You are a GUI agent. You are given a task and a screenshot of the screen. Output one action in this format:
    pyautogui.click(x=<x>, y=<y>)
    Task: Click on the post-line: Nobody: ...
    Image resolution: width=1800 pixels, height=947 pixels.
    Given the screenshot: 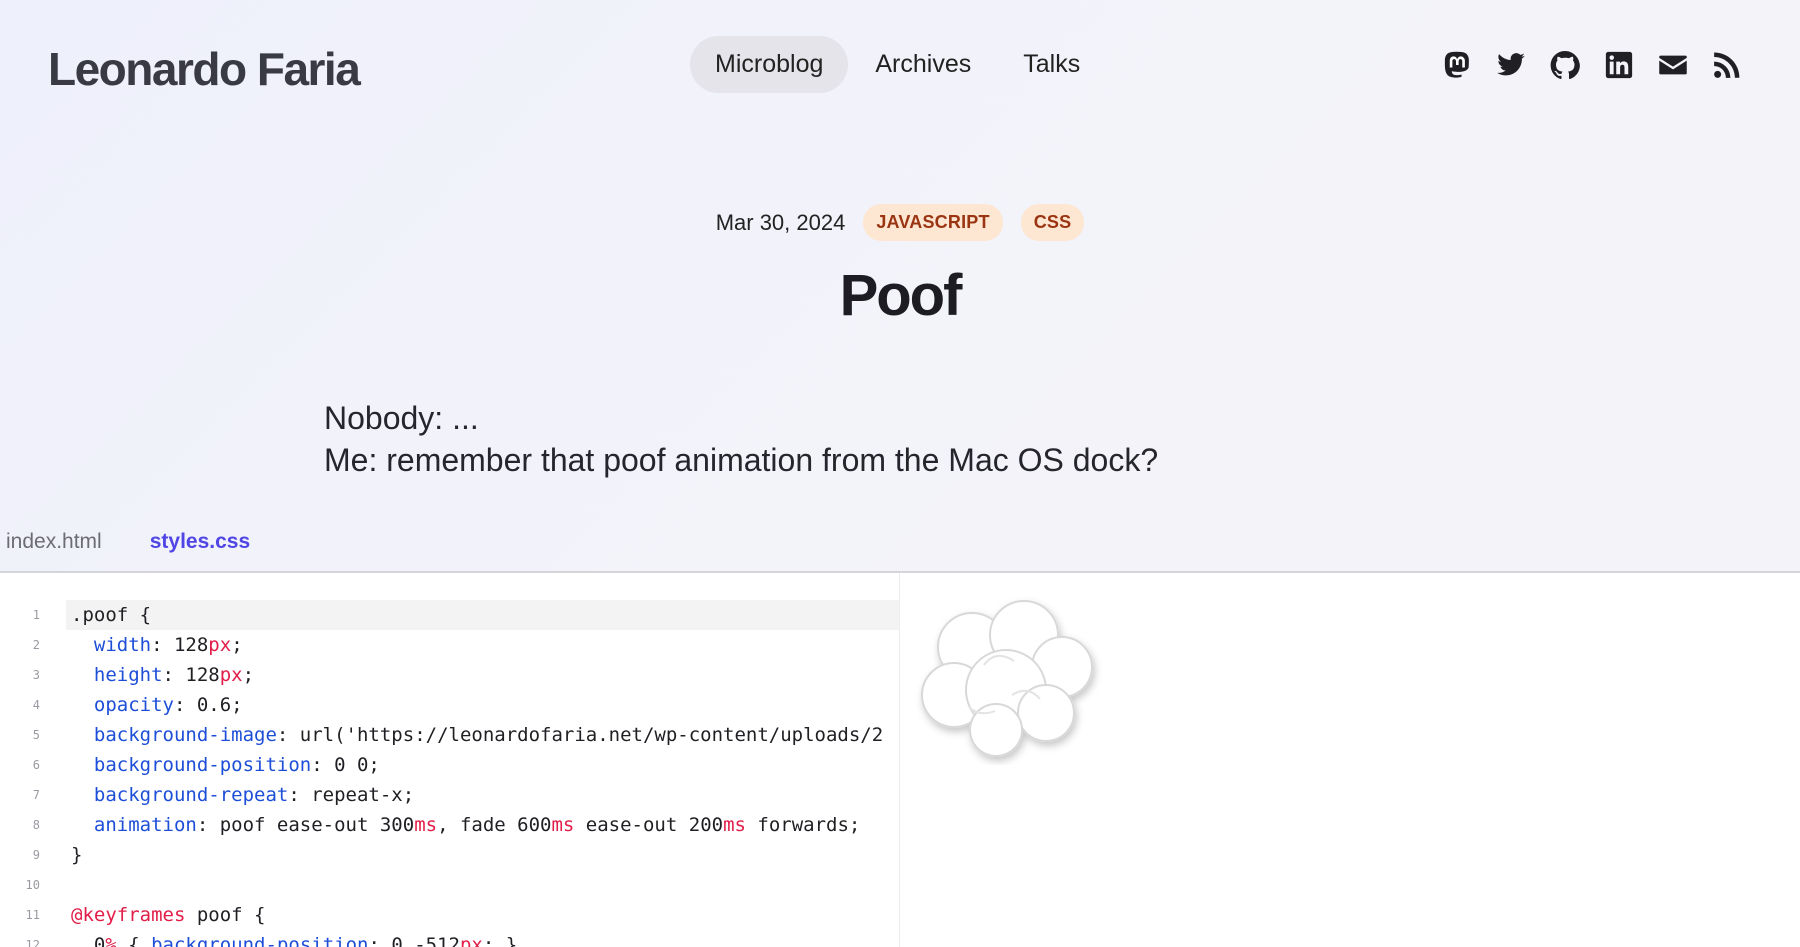 What is the action you would take?
    pyautogui.click(x=401, y=418)
    